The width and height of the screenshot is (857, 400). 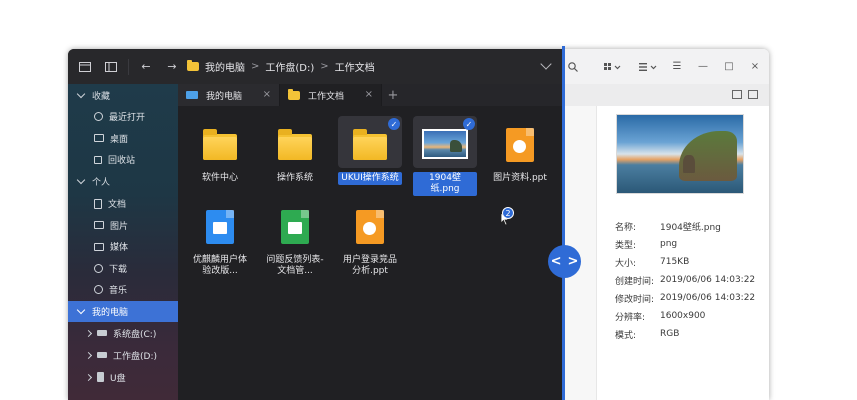 I want to click on sidebar-item-label: 回收站, so click(x=122, y=161).